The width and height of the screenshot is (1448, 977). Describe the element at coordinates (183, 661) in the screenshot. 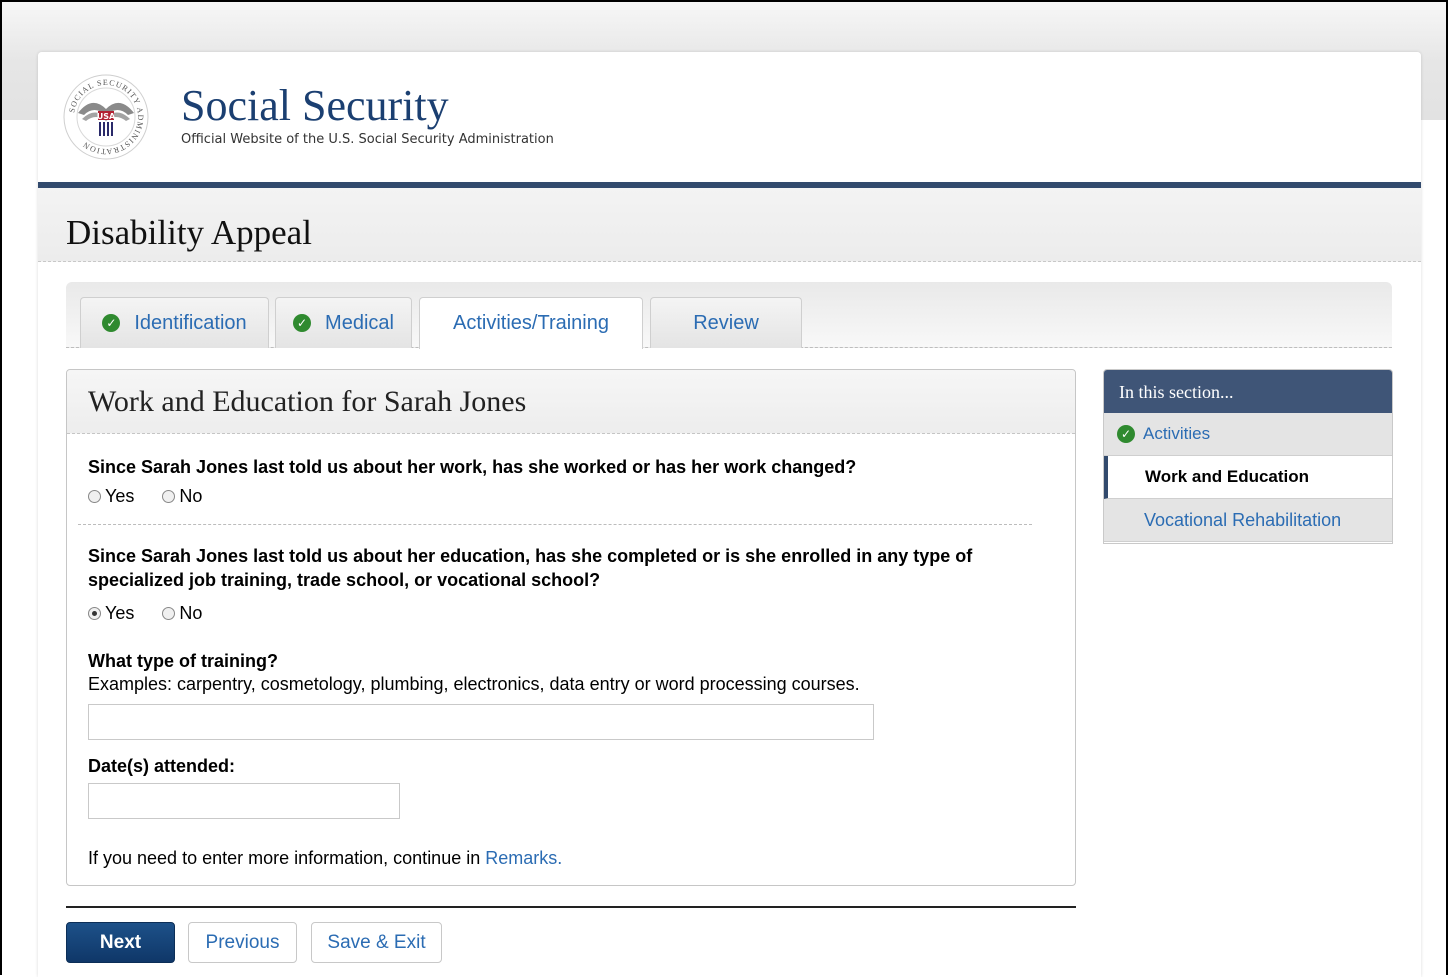

I see `training-label: What type of training?` at that location.